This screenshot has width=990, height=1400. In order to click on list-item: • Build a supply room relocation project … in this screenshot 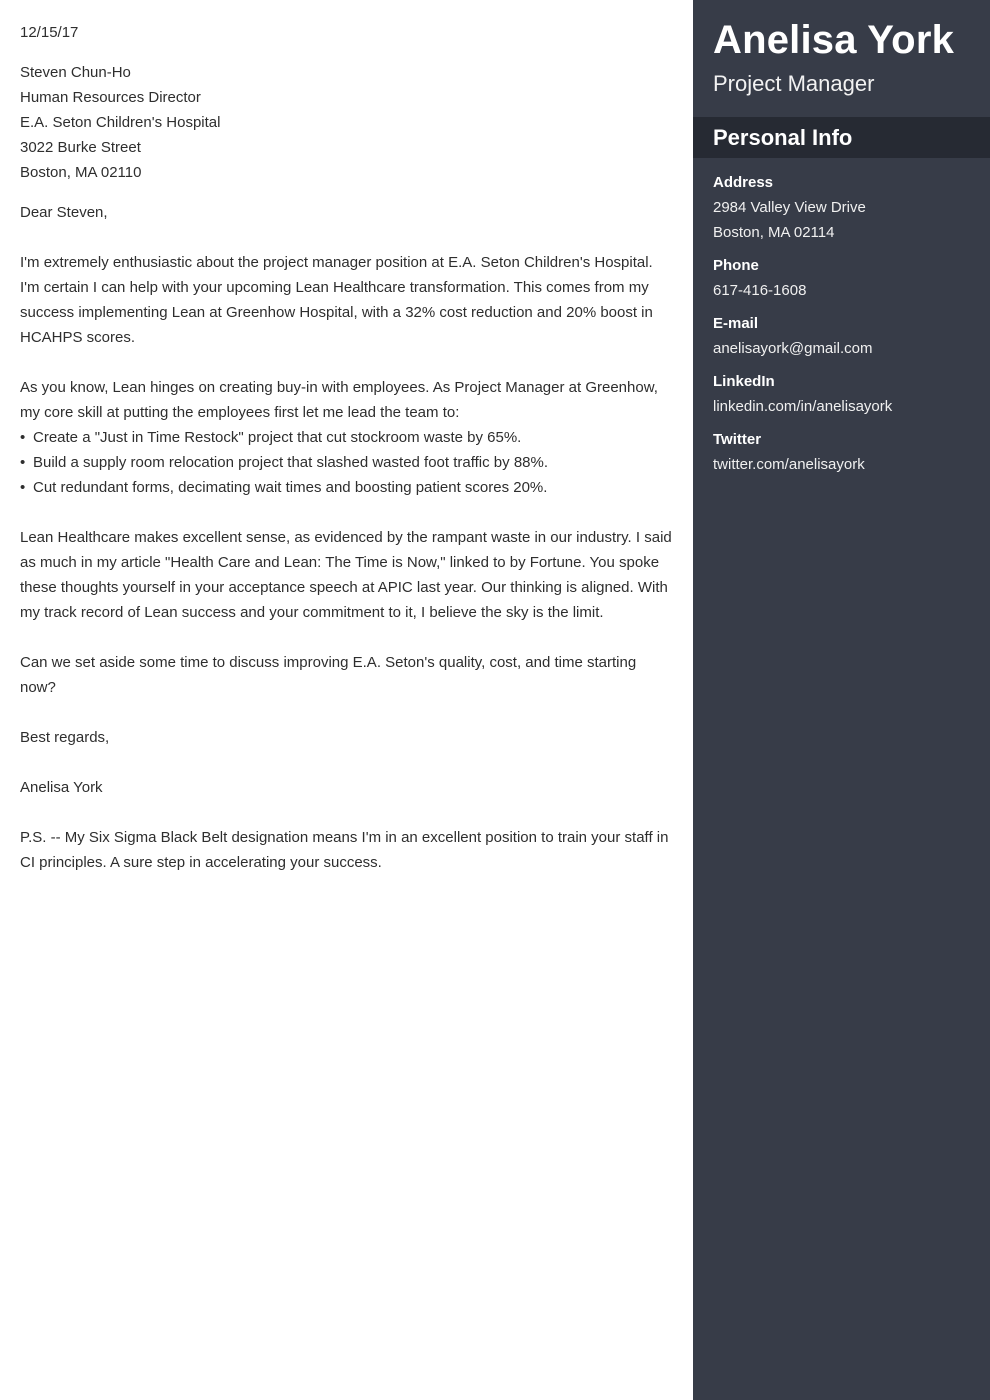, I will do `click(346, 462)`.